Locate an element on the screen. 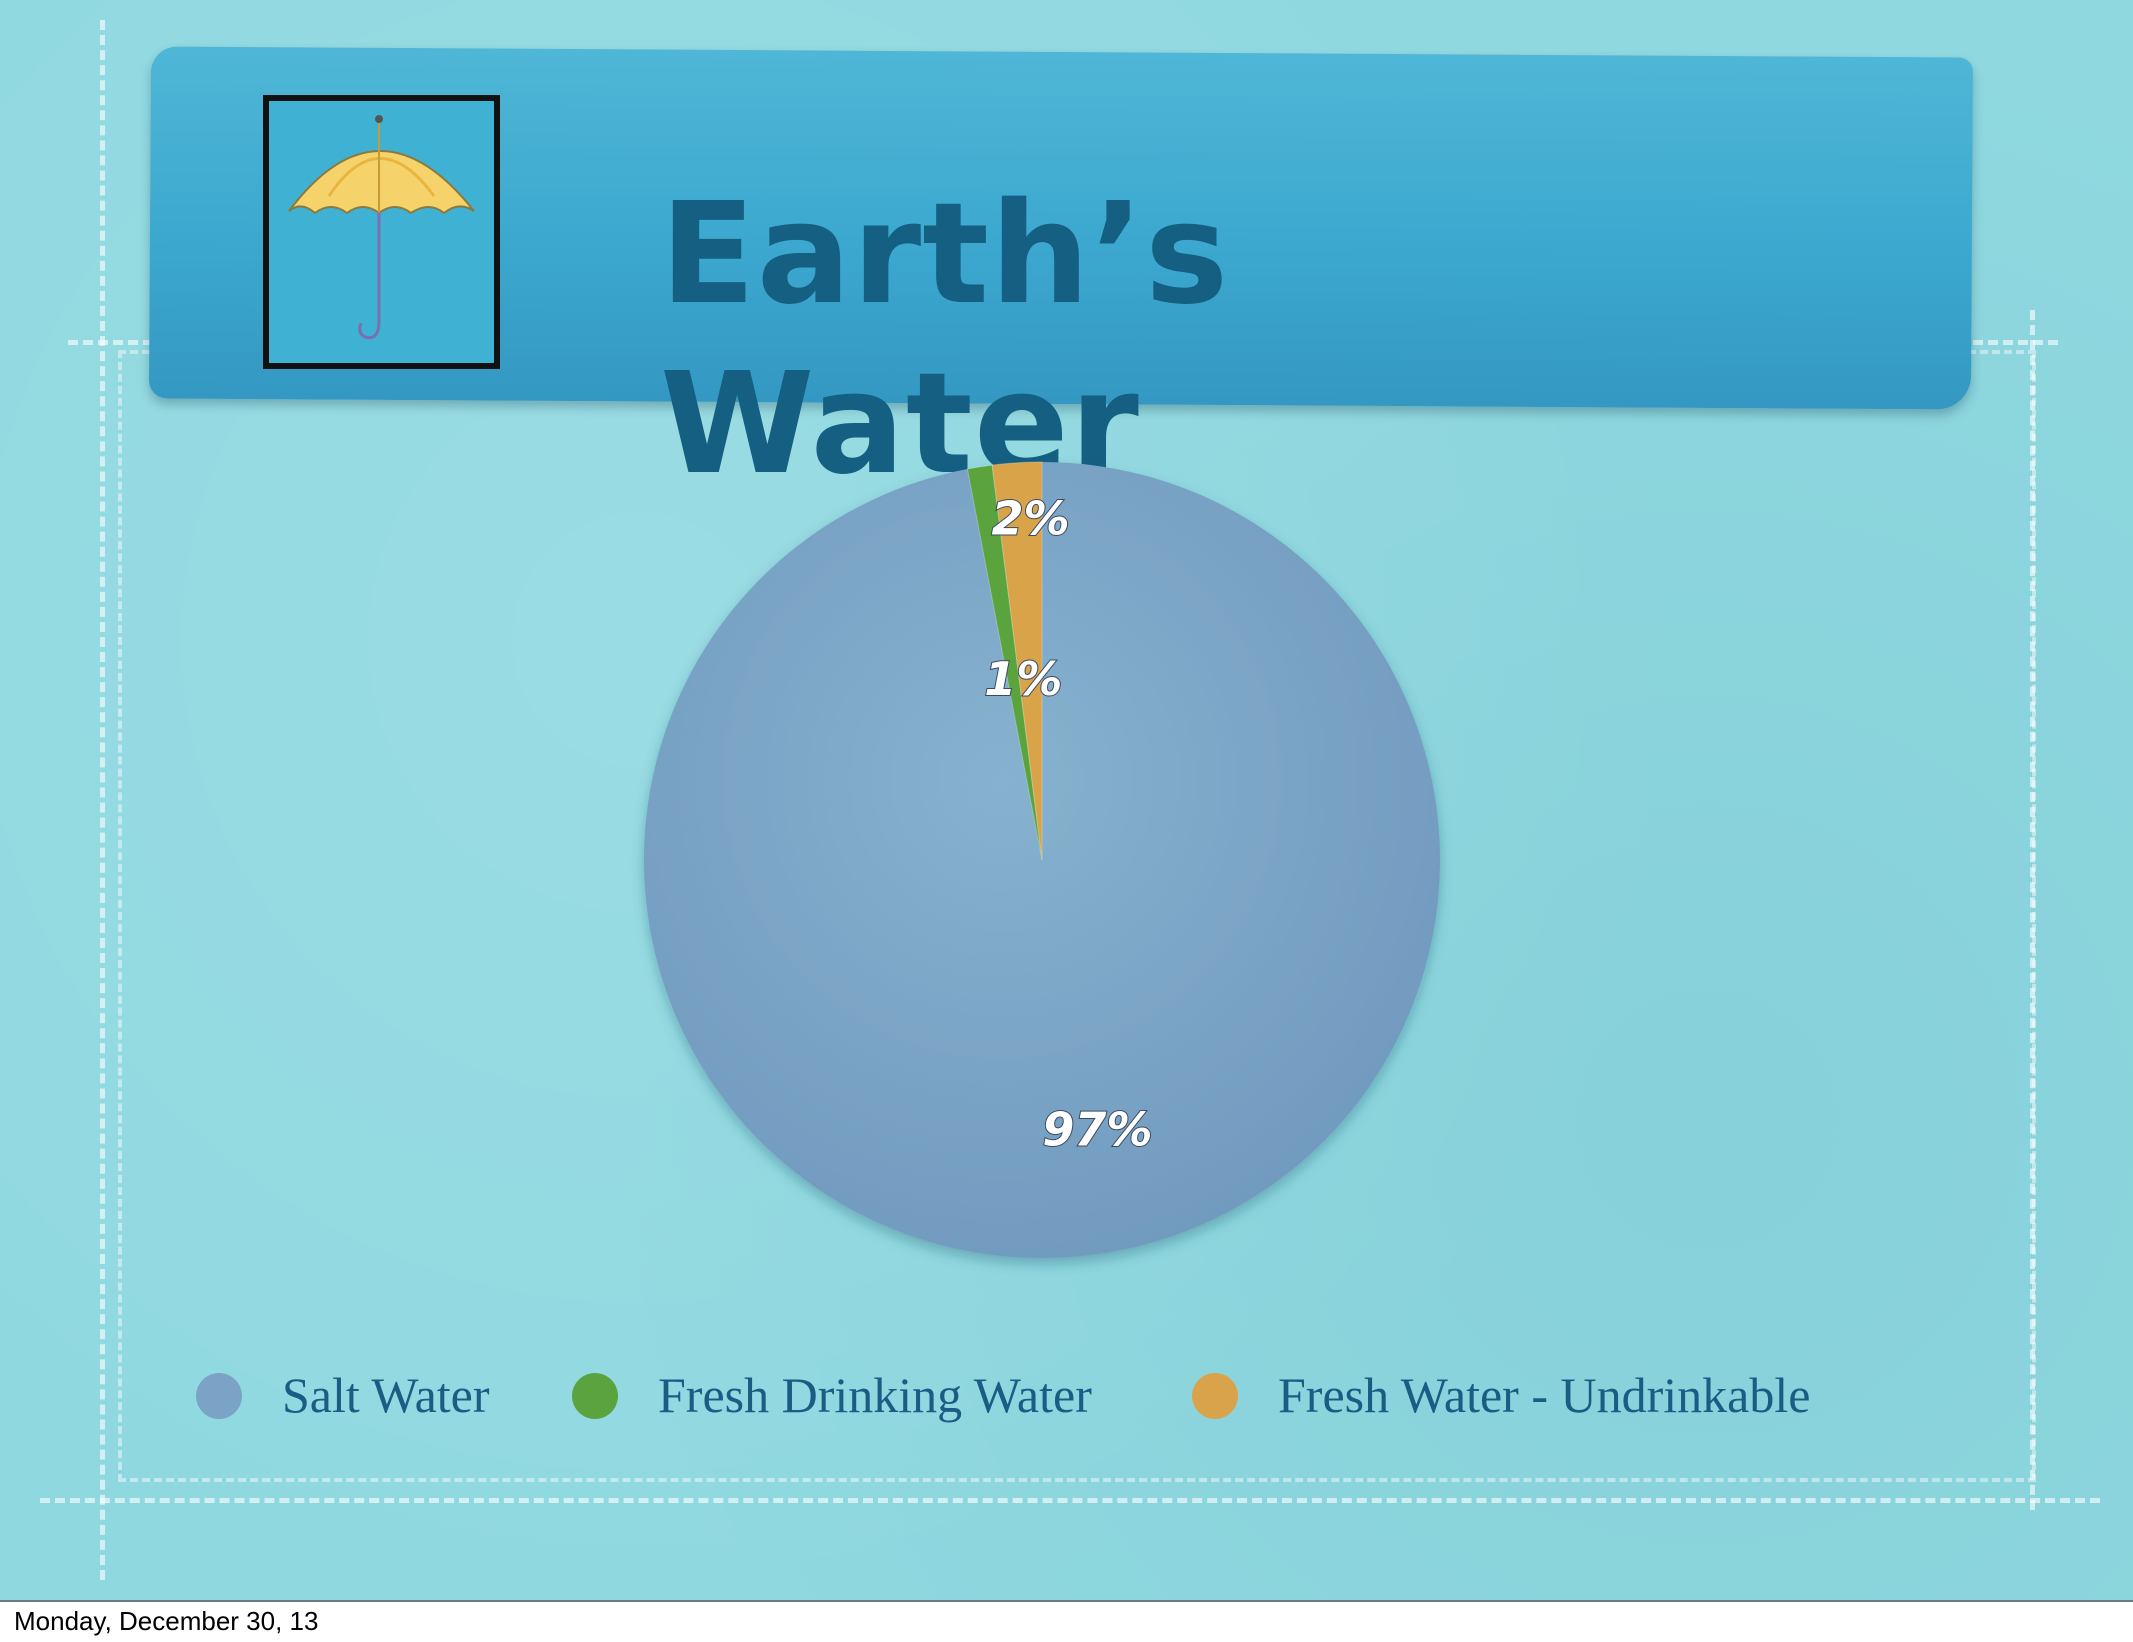 This screenshot has width=2133, height=1642. footer-date: Monday, December 30, 13 is located at coordinates (166, 1621).